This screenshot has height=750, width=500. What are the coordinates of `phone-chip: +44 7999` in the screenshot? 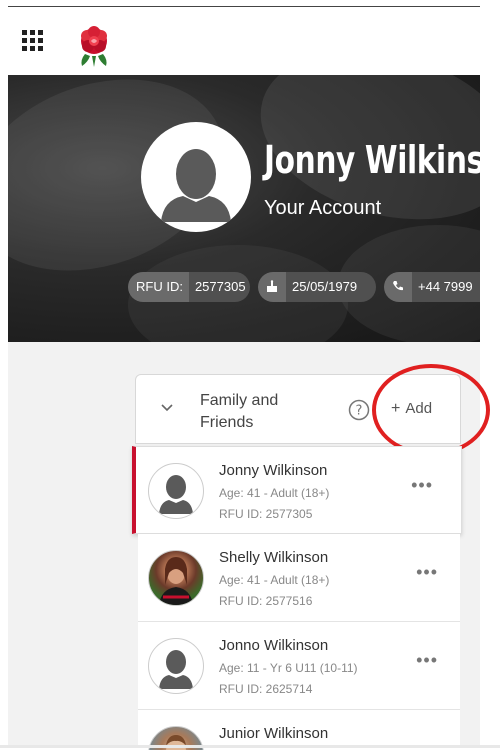 It's located at (432, 287).